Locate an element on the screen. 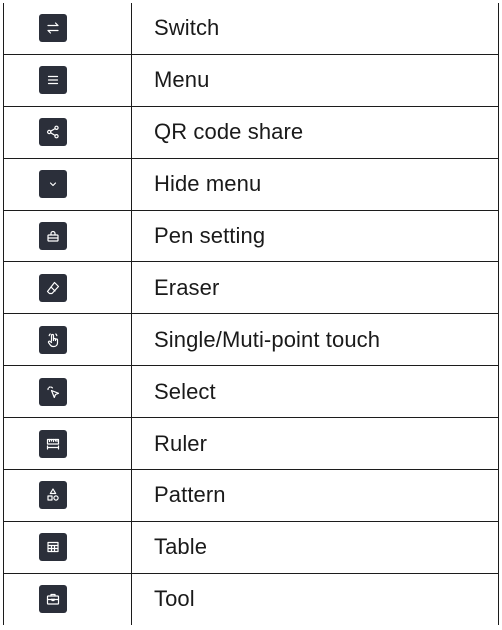  row-label: Table is located at coordinates (315, 547).